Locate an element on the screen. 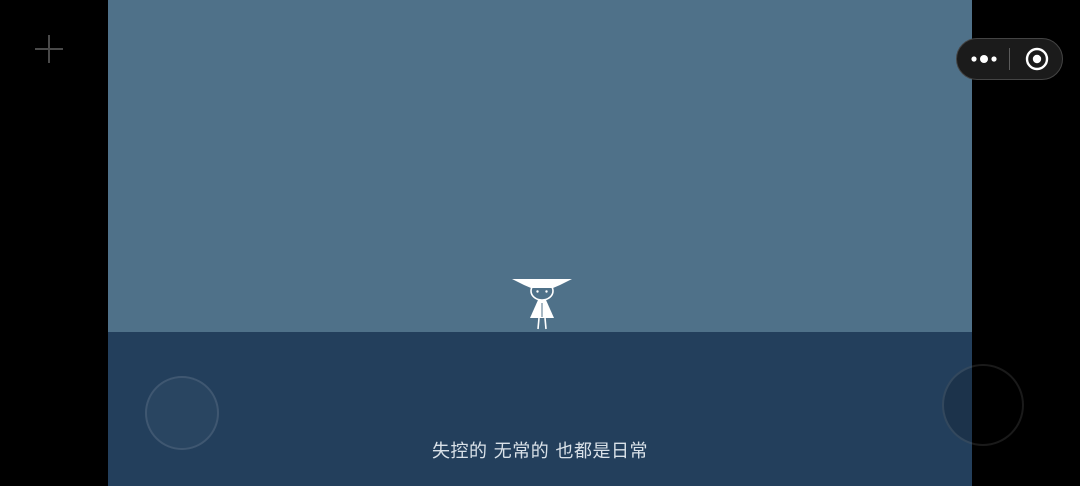 This screenshot has height=486, width=1080. right-joystick is located at coordinates (983, 405).